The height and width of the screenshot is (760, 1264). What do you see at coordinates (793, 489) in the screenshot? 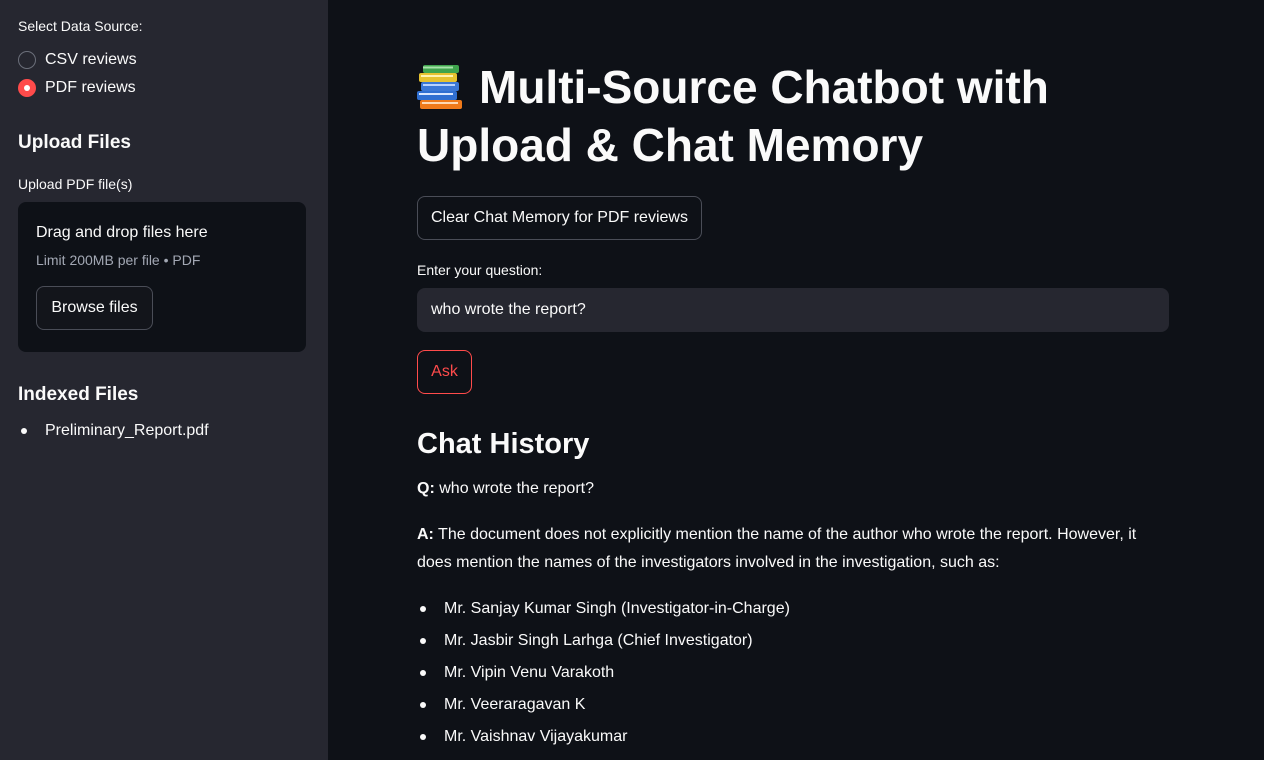
I see `chat-question: Q: who wrote the report?` at bounding box center [793, 489].